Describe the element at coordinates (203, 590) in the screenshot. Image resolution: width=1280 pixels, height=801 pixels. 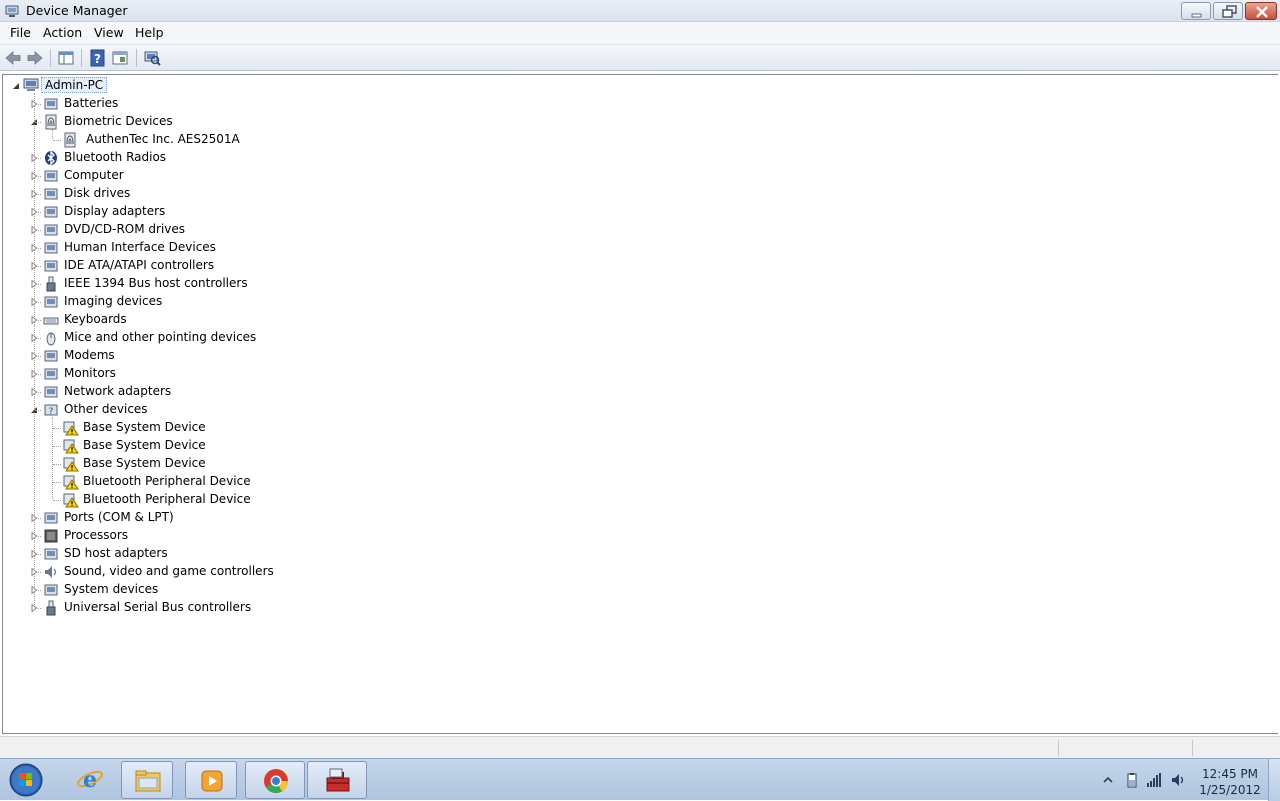
I see `tree-category-row: System devices` at that location.